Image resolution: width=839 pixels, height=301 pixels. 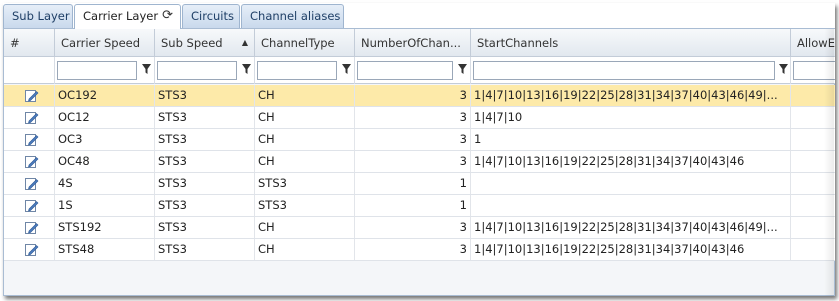 I want to click on column-header-start-channels: StartChannels, so click(x=631, y=43).